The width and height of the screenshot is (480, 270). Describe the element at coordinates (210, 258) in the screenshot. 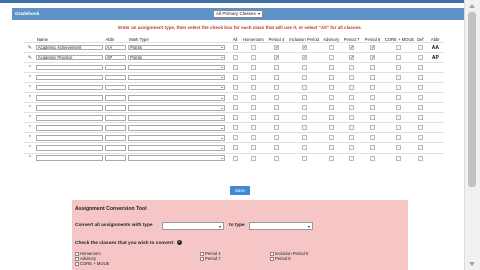

I see `convert-class-option: Period 7` at that location.